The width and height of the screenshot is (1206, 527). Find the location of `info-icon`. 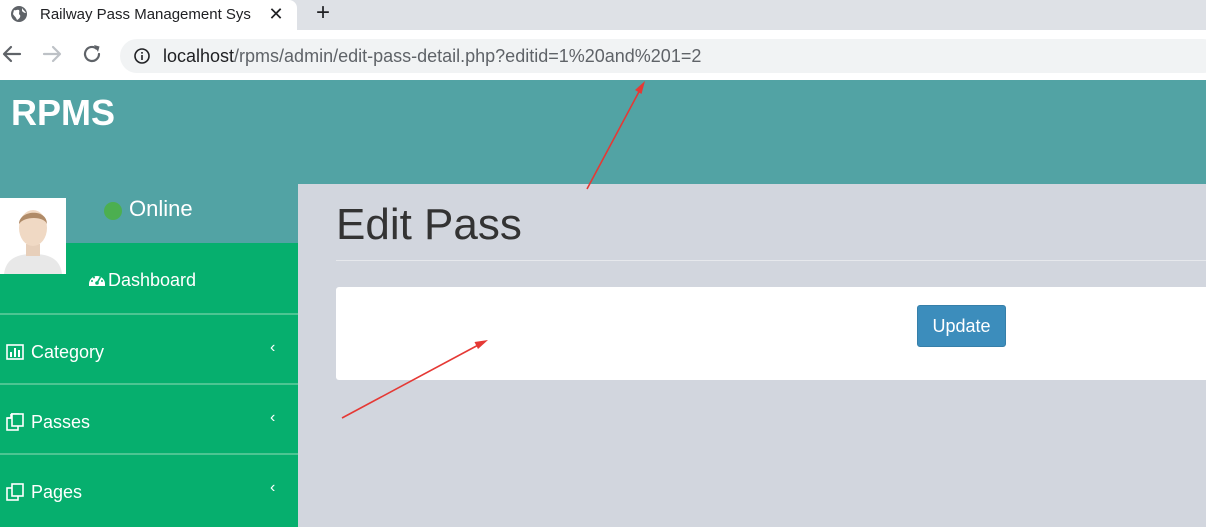

info-icon is located at coordinates (142, 56).